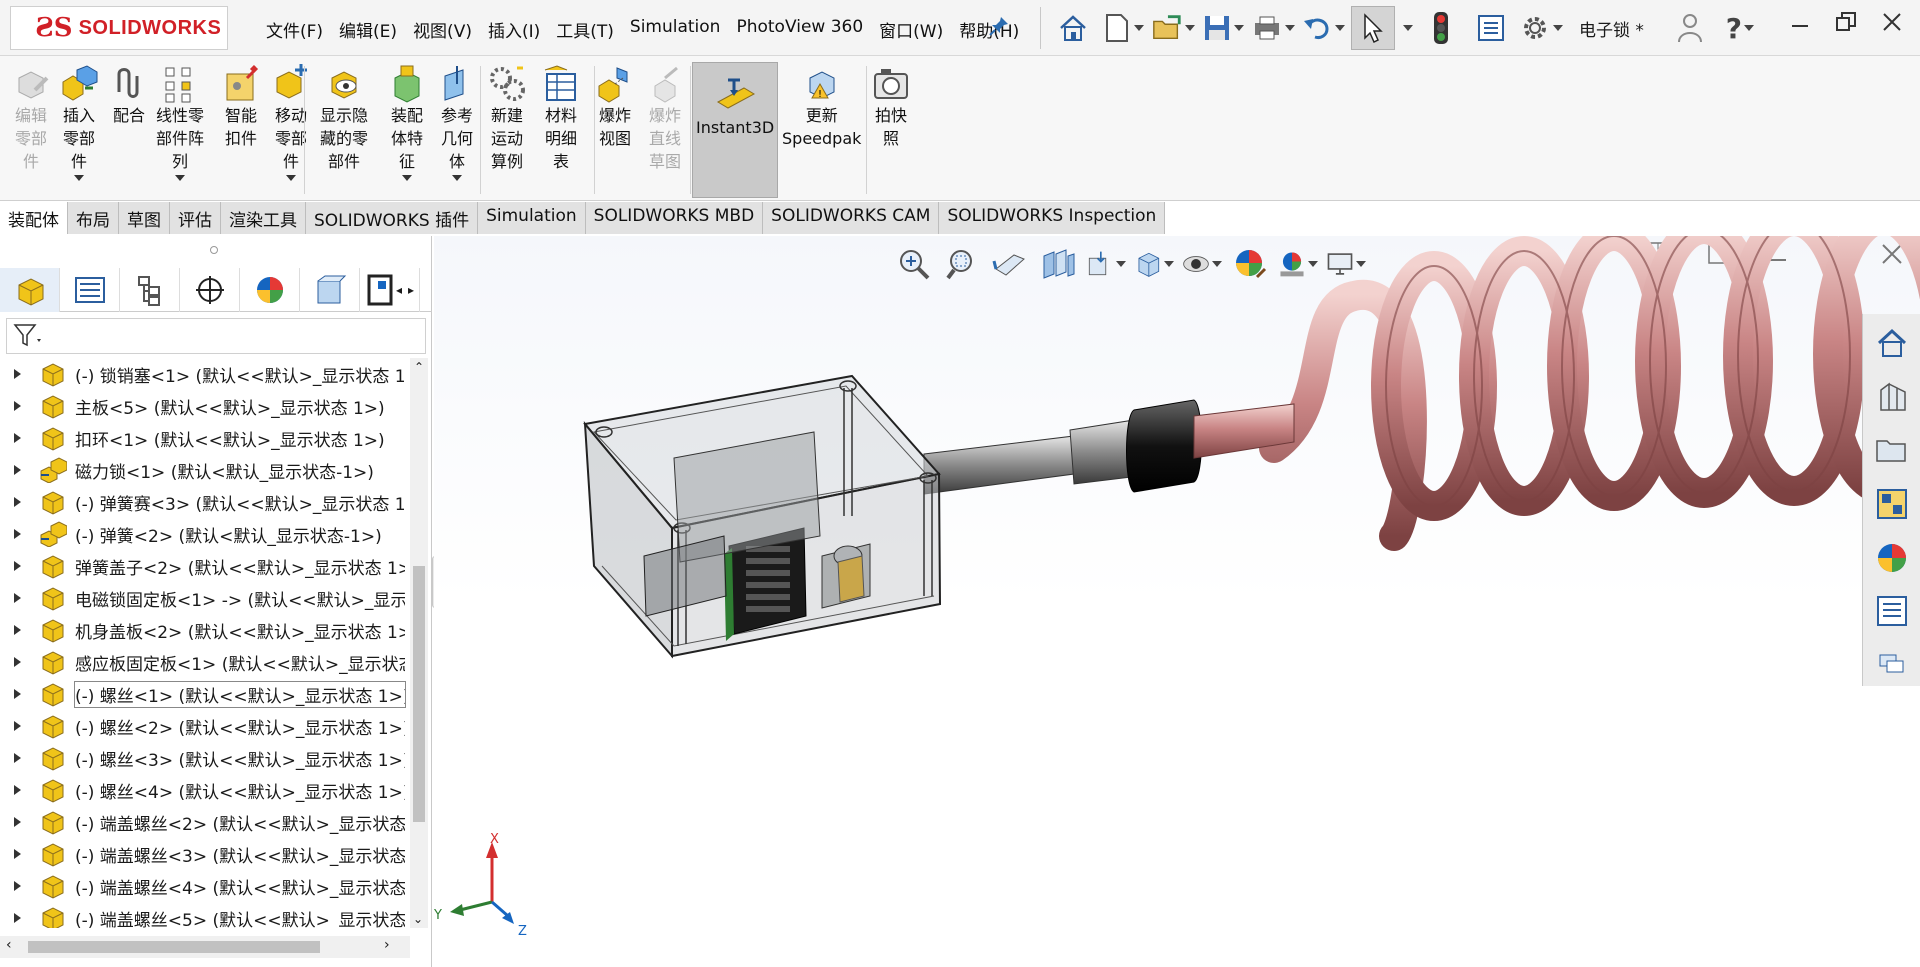 This screenshot has height=967, width=1920. What do you see at coordinates (891, 107) in the screenshot?
I see `take-snapshot-button: 拍快 照` at bounding box center [891, 107].